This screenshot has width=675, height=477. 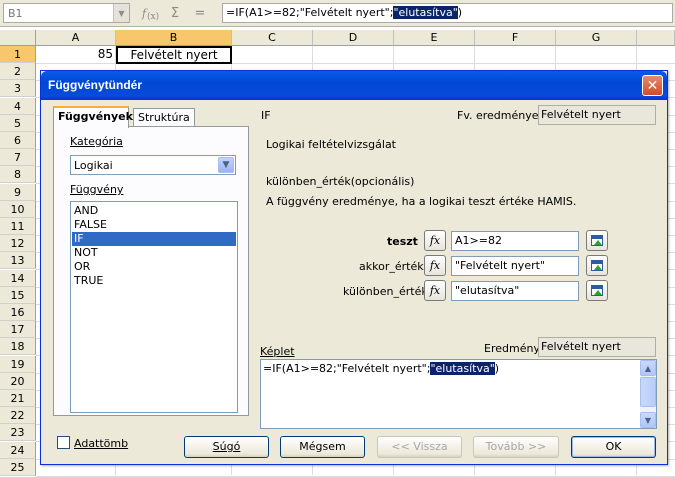 What do you see at coordinates (154, 225) in the screenshot?
I see `list-item: FALSE` at bounding box center [154, 225].